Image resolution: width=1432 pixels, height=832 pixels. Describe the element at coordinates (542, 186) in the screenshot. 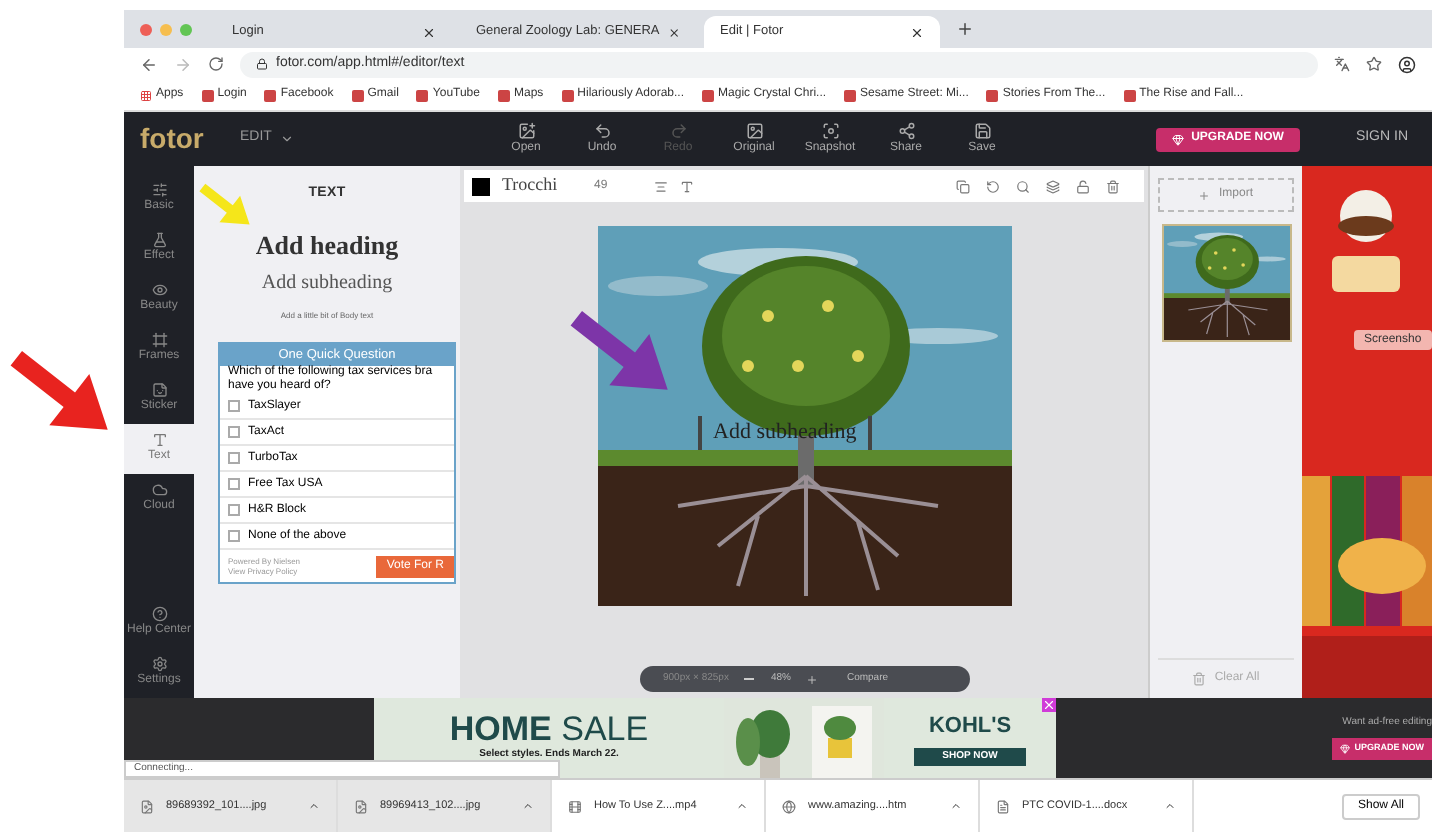

I see `font-dropdown: Trocchi` at that location.